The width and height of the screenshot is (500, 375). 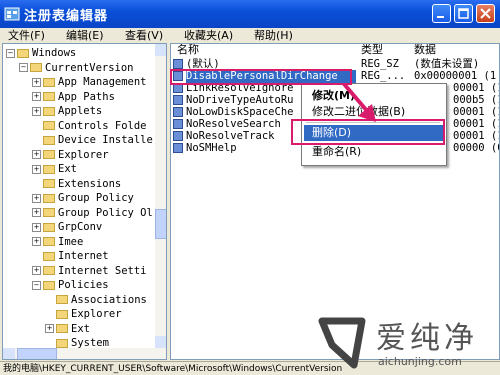 I want to click on tree-item: + App Management, so click(x=89, y=82).